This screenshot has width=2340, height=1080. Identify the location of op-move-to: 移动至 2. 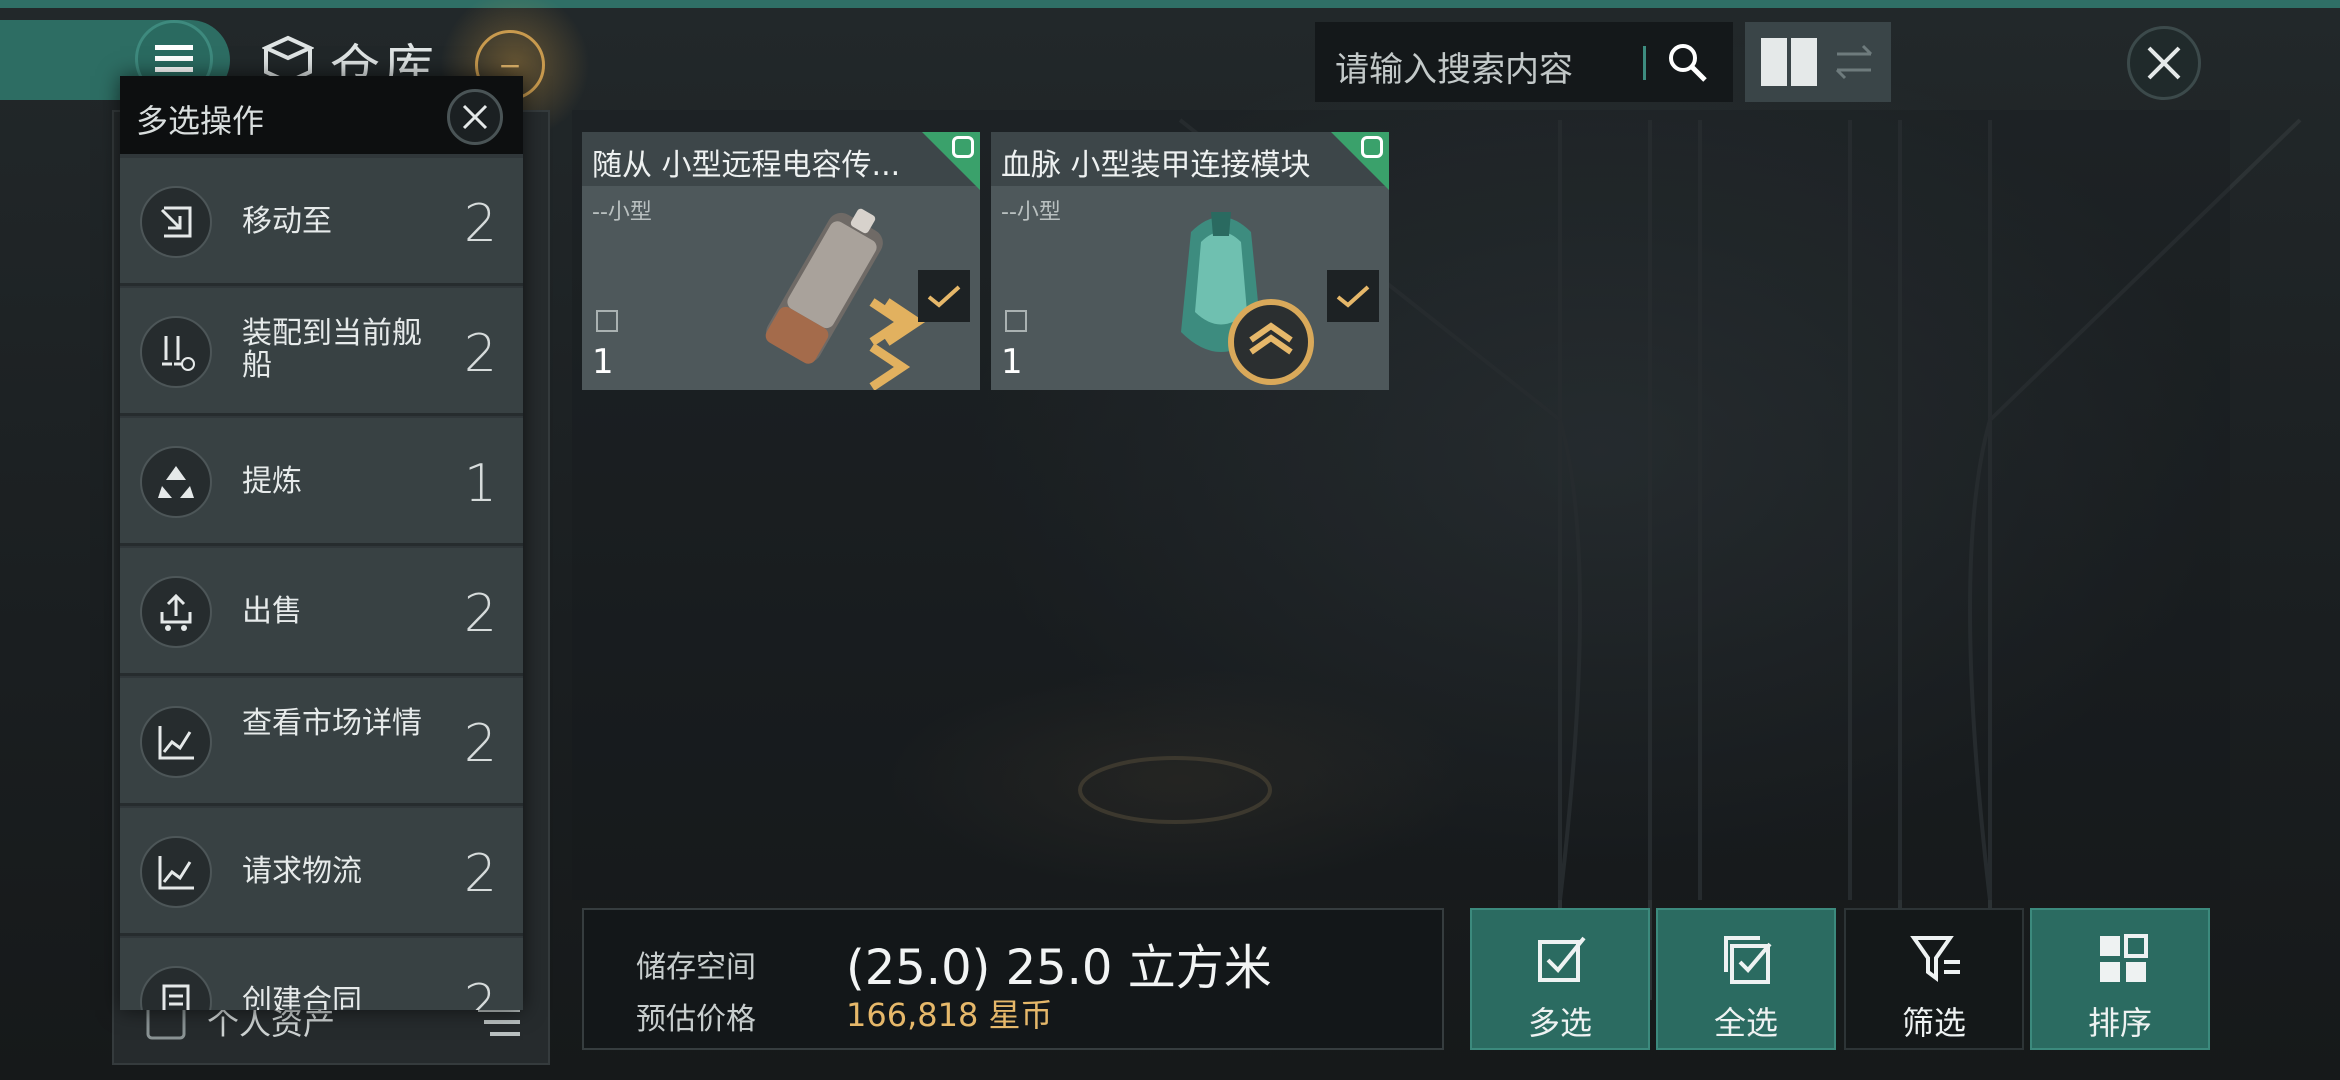
(321, 222).